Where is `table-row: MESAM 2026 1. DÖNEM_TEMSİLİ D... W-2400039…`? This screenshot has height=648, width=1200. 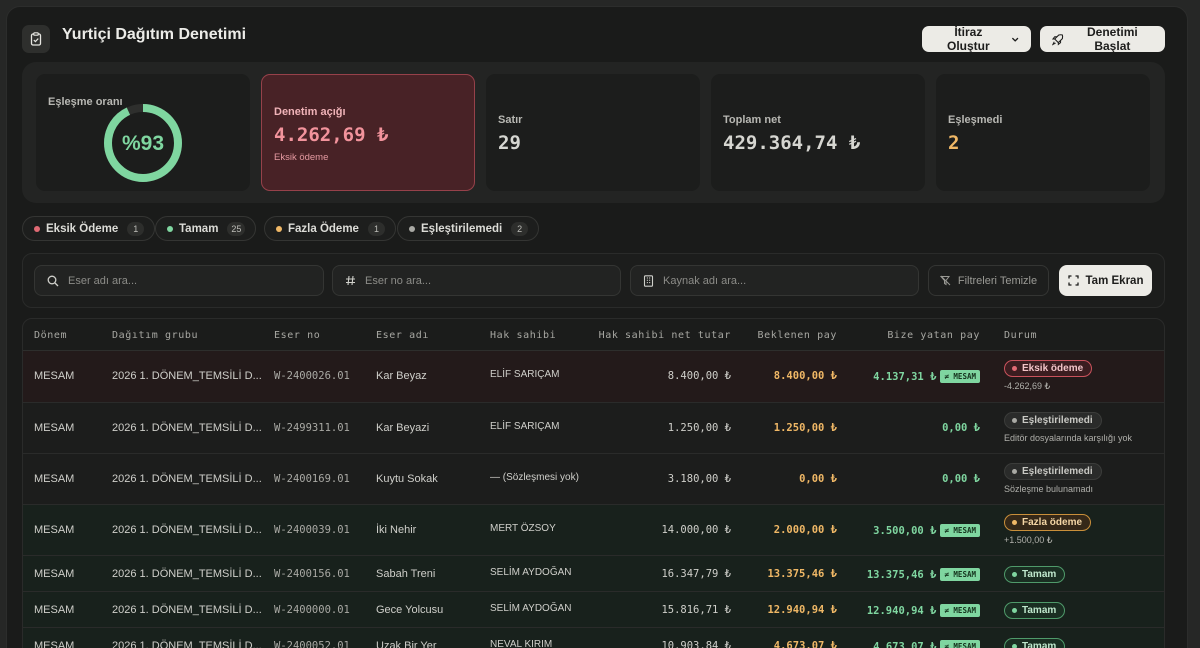 table-row: MESAM 2026 1. DÖNEM_TEMSİLİ D... W-2400039… is located at coordinates (593, 530).